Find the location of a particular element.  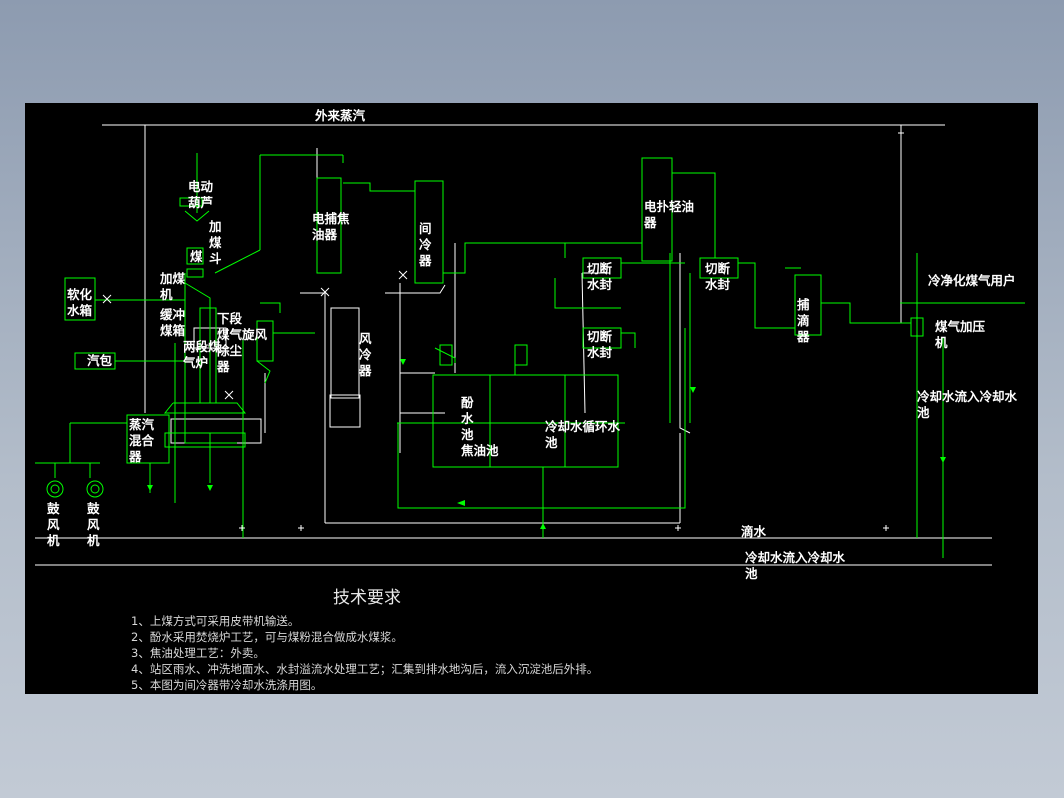

tar-tank-label: 焦油池 is located at coordinates (480, 450).